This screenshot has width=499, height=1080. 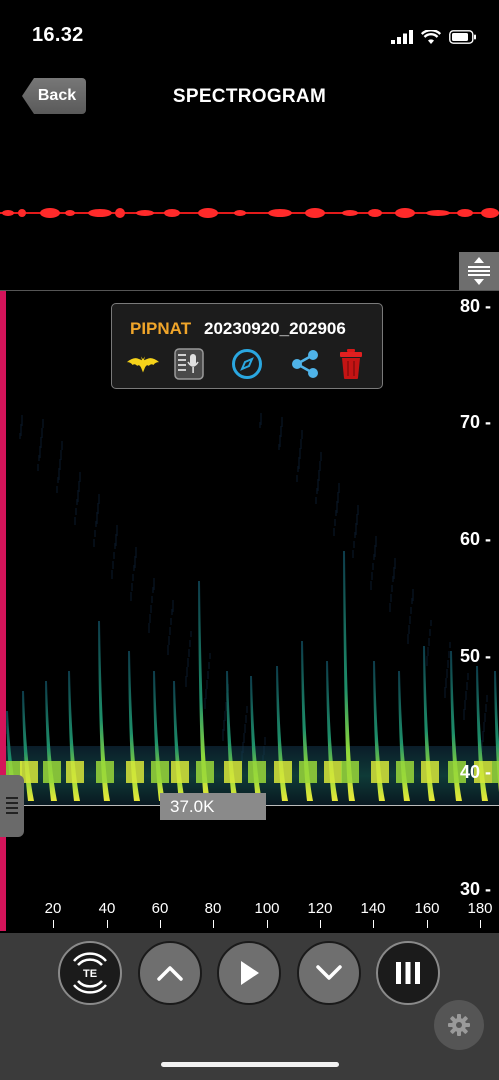 I want to click on bars-icon, so click(x=408, y=973).